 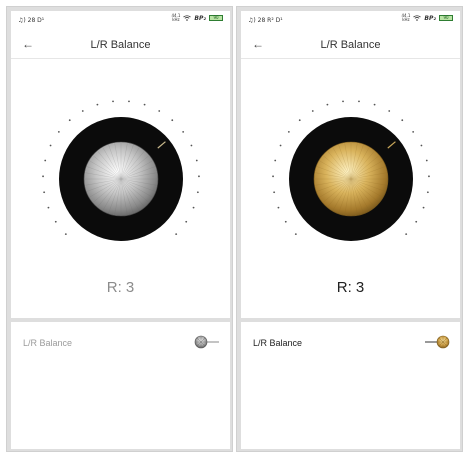 What do you see at coordinates (31, 20) in the screenshot?
I see `status-left-text: ♫) 28 D¹` at bounding box center [31, 20].